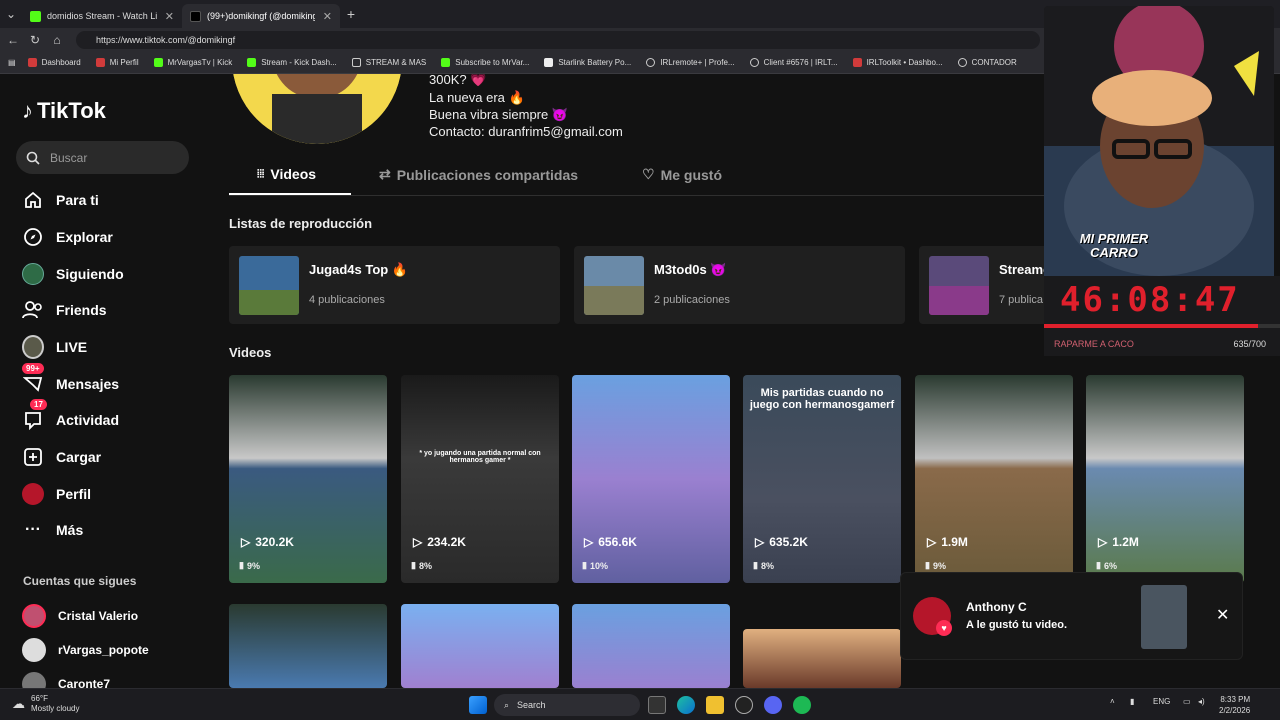 The height and width of the screenshot is (720, 1280). I want to click on playlists-title: Listas de reproducción, so click(301, 223).